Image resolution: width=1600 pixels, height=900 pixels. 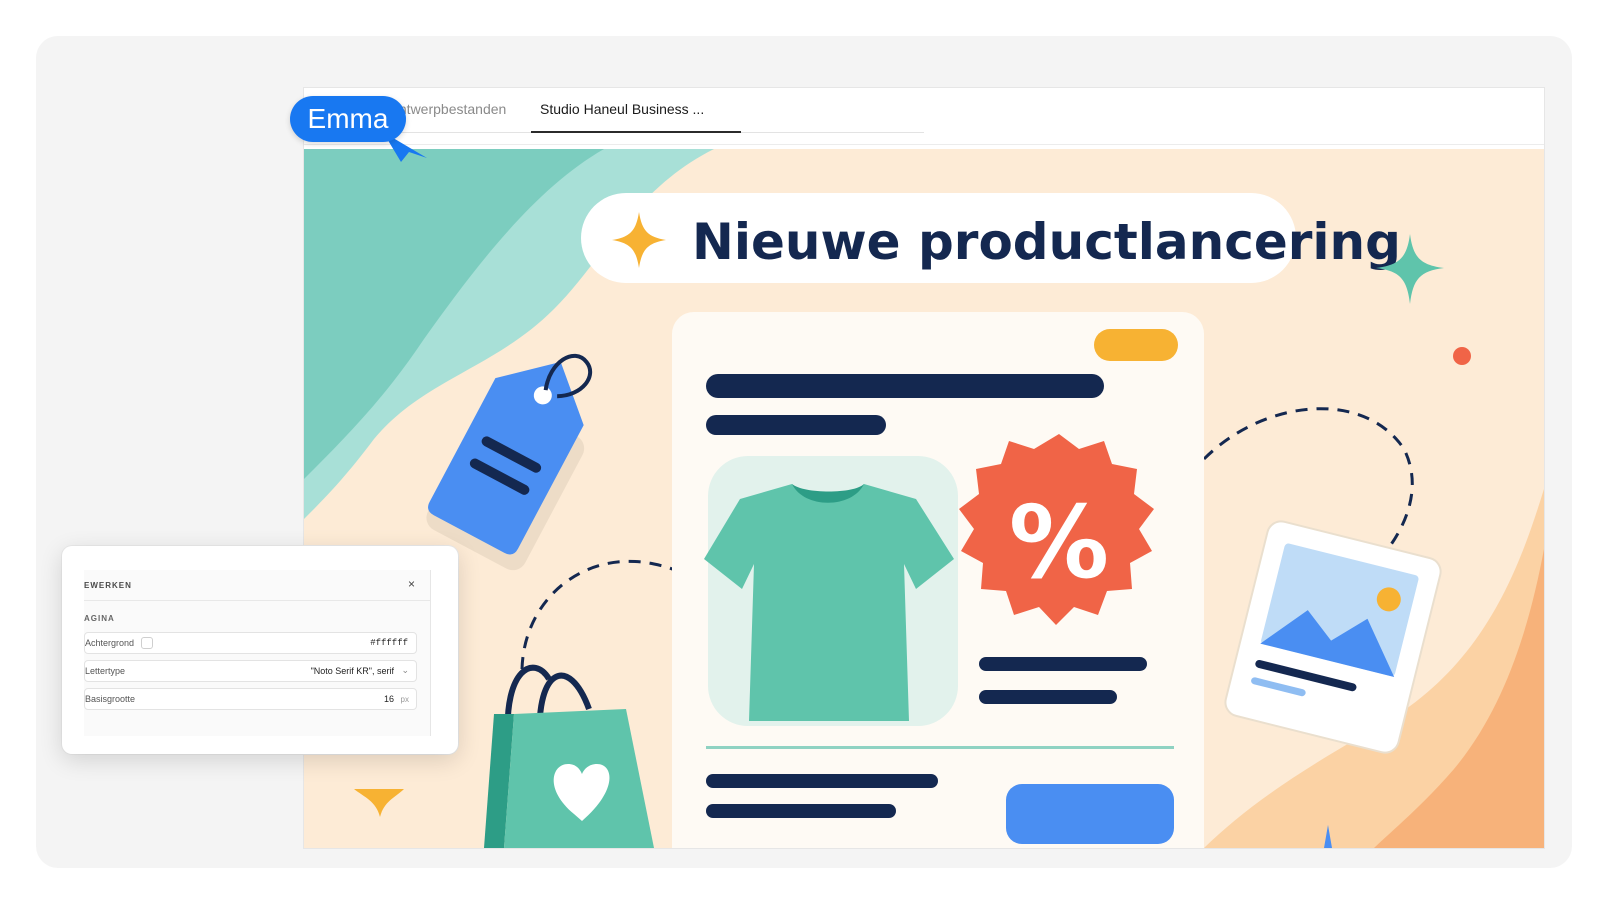 What do you see at coordinates (404, 699) in the screenshot?
I see `base-size-unit: px` at bounding box center [404, 699].